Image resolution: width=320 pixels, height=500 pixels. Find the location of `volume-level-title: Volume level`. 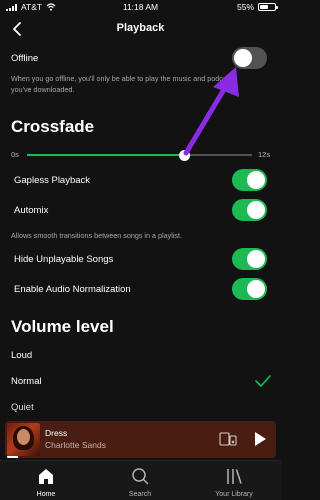

volume-level-title: Volume level is located at coordinates (62, 326).